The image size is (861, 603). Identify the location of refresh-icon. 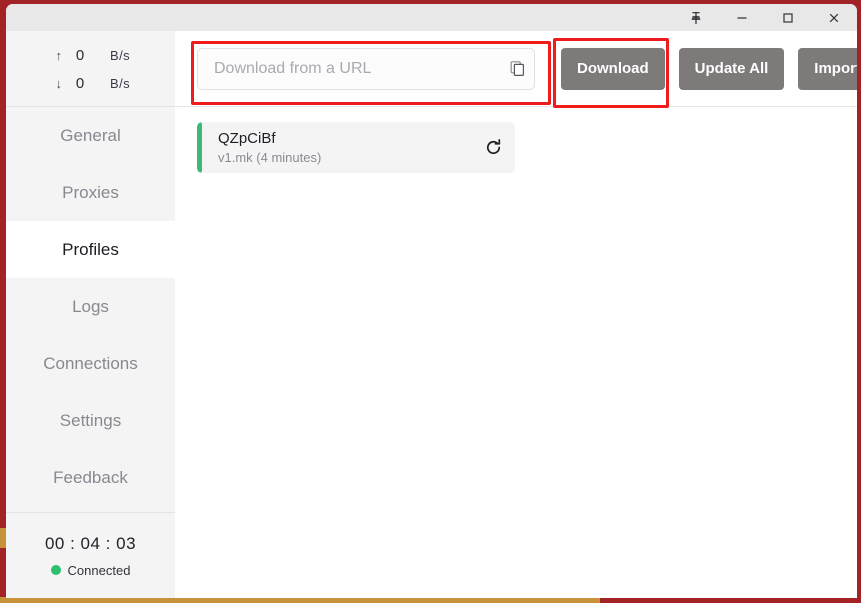
(493, 147).